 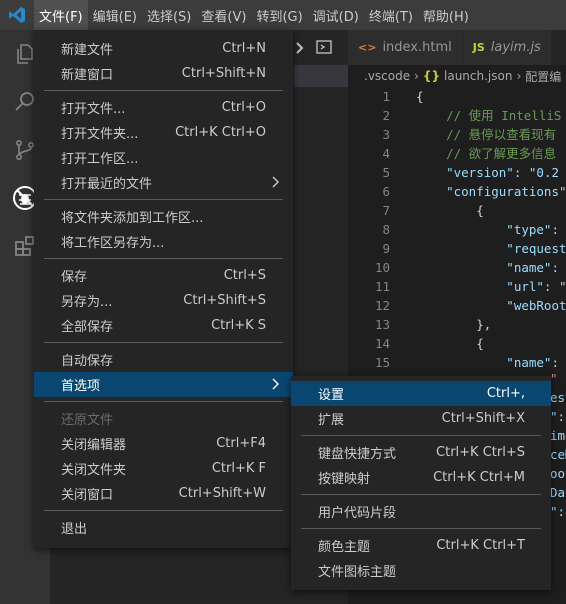 What do you see at coordinates (483, 418) in the screenshot?
I see `menu-item-shortcut: Ctrl+Shift+X` at bounding box center [483, 418].